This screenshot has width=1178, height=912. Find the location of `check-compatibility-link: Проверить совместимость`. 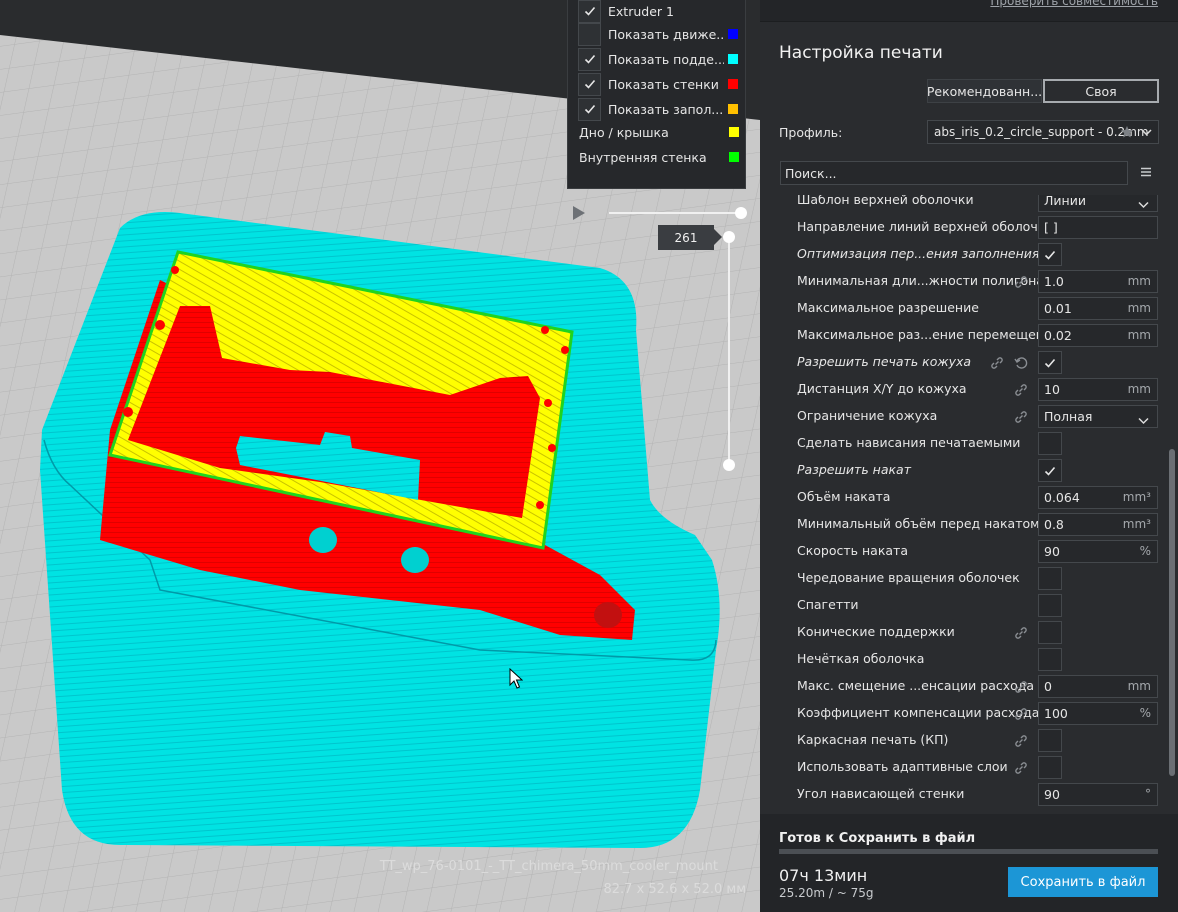

check-compatibility-link: Проверить совместимость is located at coordinates (1074, 4).